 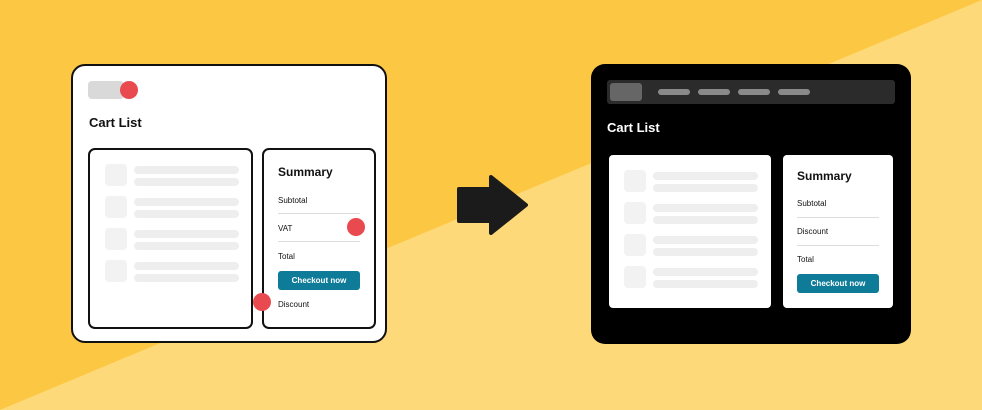 I want to click on navbar, so click(x=751, y=92).